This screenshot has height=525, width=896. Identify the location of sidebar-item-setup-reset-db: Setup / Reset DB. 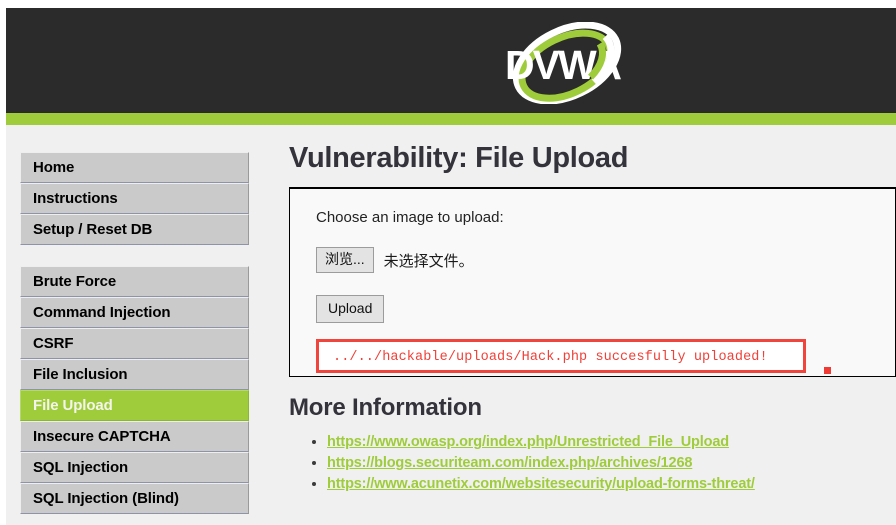
(134, 229).